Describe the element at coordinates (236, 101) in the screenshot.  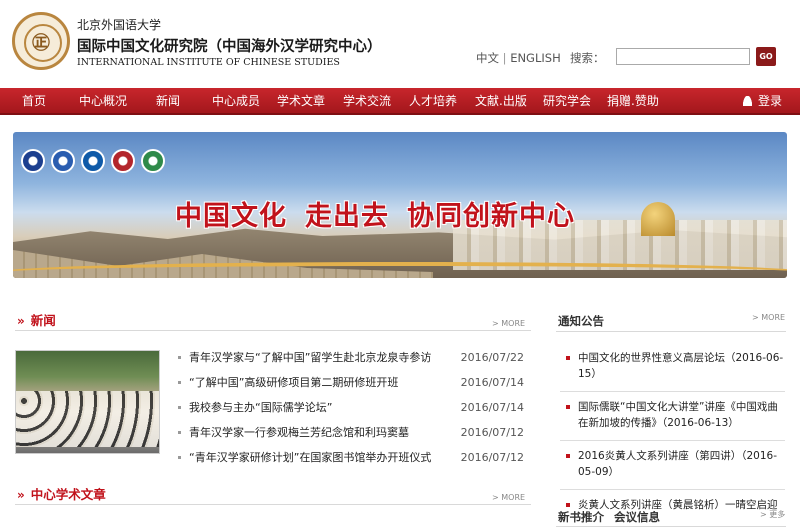
I see `nav-item-members: 中心成员` at that location.